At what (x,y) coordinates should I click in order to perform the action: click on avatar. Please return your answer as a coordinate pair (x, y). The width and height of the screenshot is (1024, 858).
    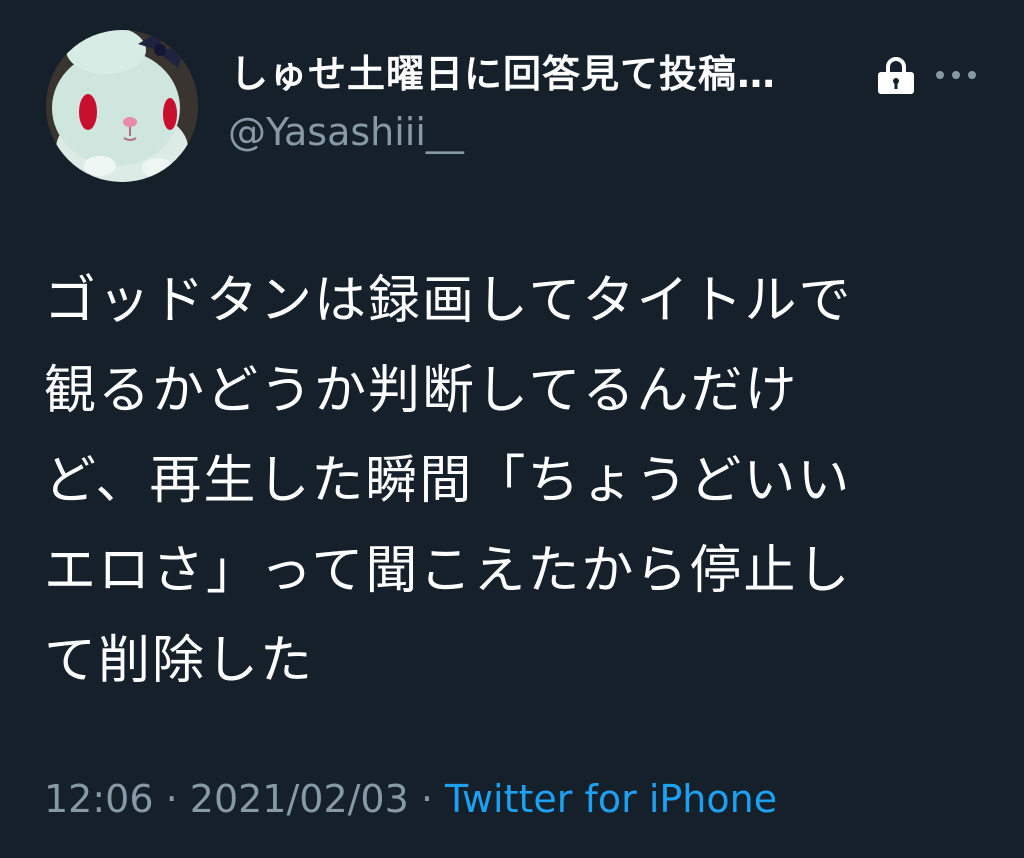
    Looking at the image, I should click on (122, 106).